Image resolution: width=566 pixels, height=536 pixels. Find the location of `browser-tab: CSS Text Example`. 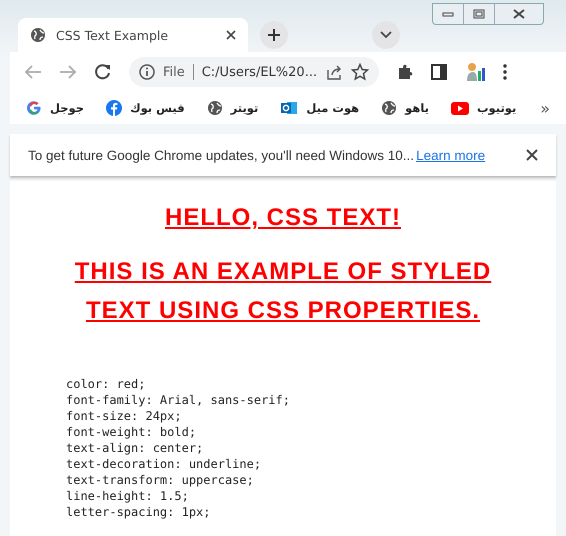

browser-tab: CSS Text Example is located at coordinates (133, 35).